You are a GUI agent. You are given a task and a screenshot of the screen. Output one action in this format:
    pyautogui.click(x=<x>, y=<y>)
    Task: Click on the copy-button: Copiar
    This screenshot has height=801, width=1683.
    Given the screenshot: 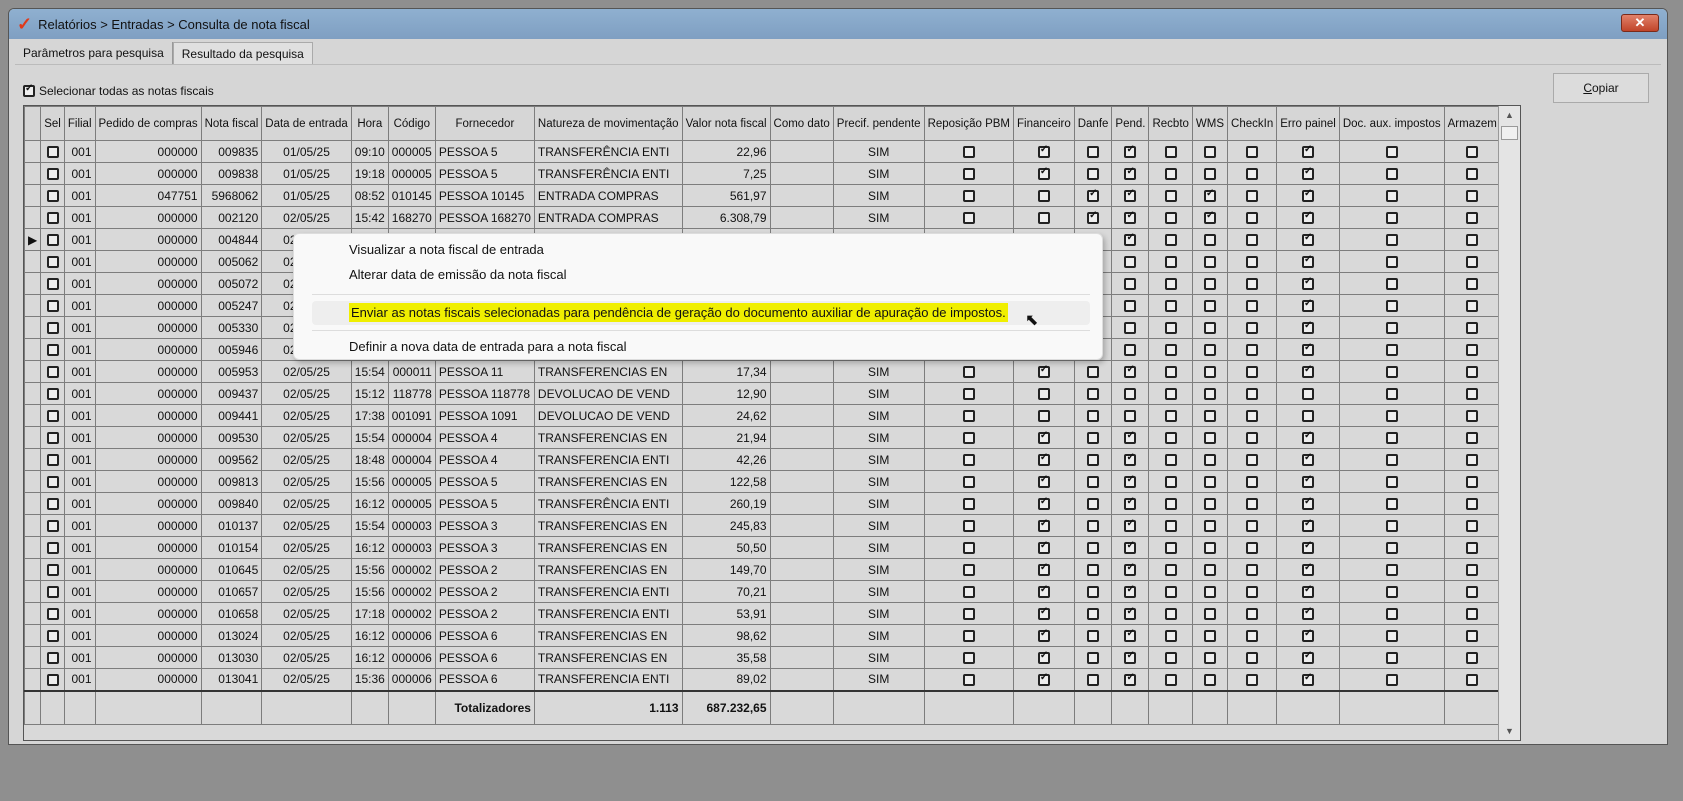 What is the action you would take?
    pyautogui.click(x=1601, y=88)
    